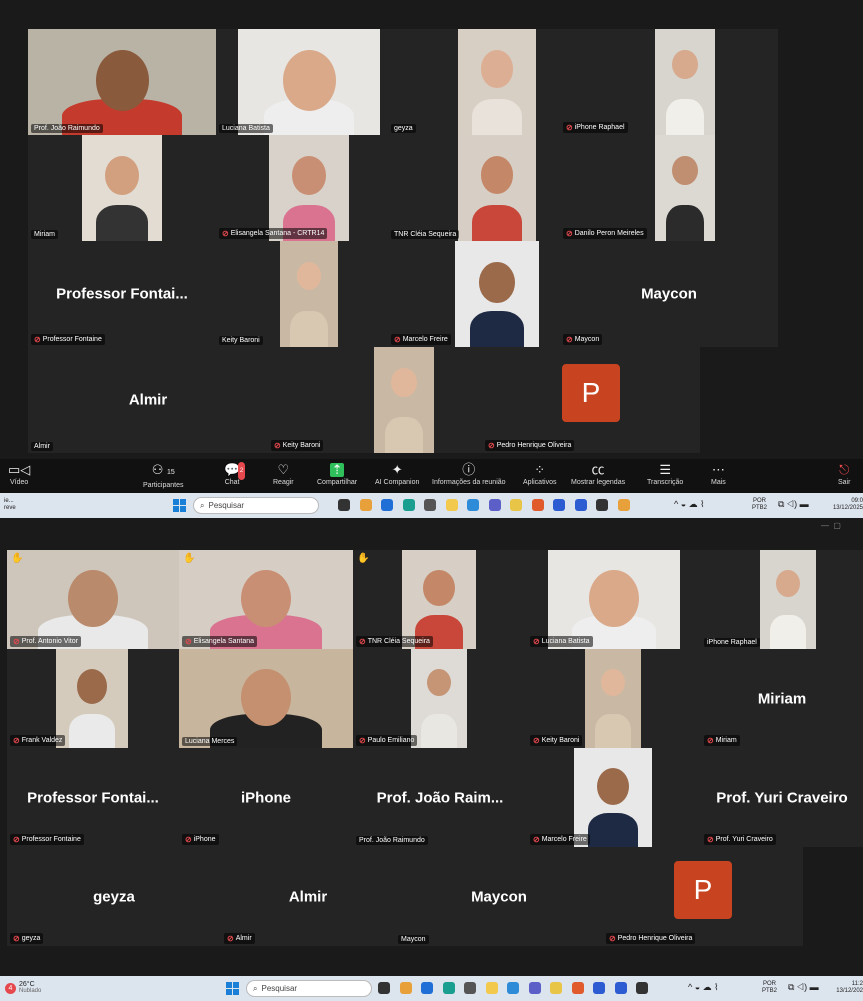 The height and width of the screenshot is (1001, 863). What do you see at coordinates (689, 504) in the screenshot?
I see `tray-icons: ^ ◒ ☁ ⌇` at bounding box center [689, 504].